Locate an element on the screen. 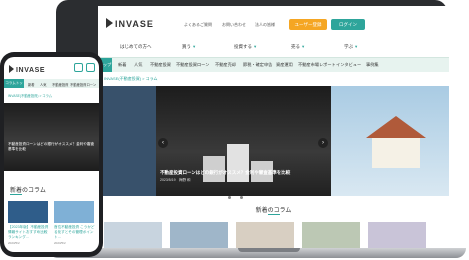 This screenshot has height=260, width=469. carousel-slide-previous is located at coordinates (127, 141).